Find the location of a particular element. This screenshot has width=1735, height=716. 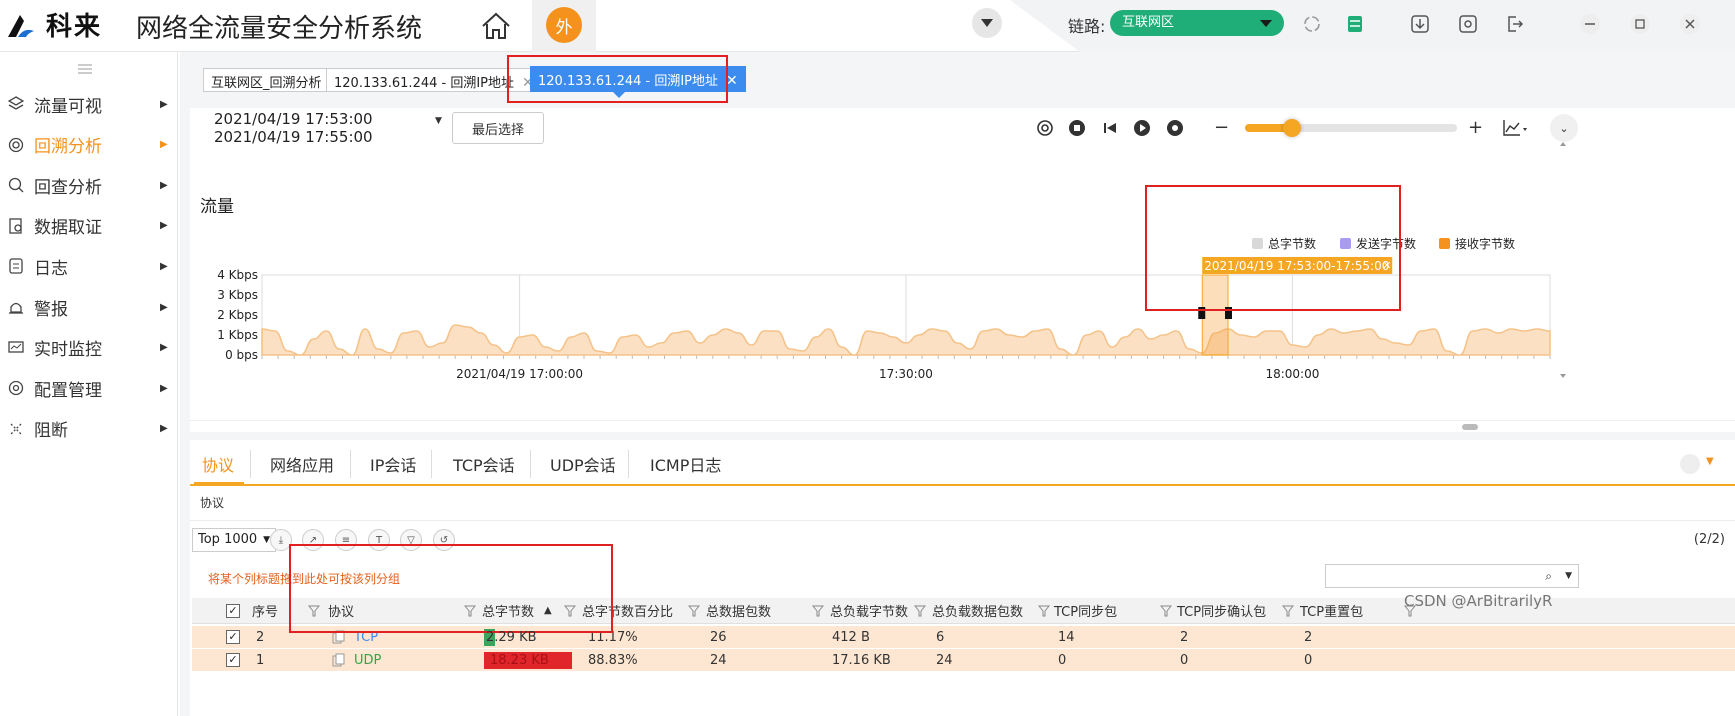

grid-dropdown-icon: ▼ is located at coordinates (1710, 461).